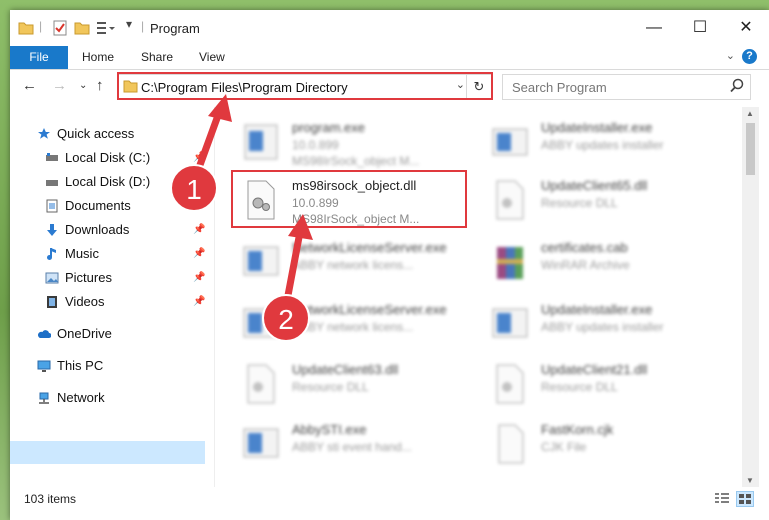 This screenshot has width=769, height=520. What do you see at coordinates (220, 108) in the screenshot?
I see `arrow-1-head` at bounding box center [220, 108].